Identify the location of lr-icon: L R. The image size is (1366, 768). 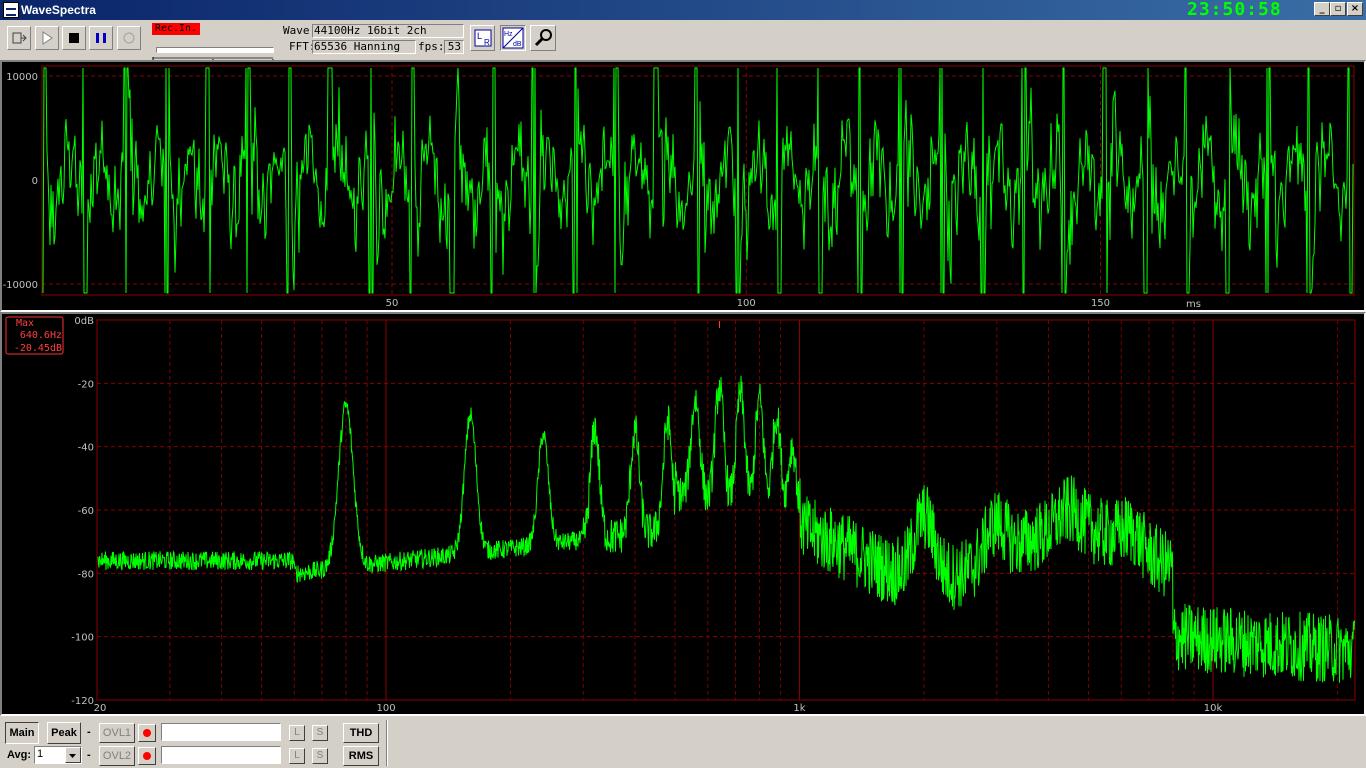
(482, 38).